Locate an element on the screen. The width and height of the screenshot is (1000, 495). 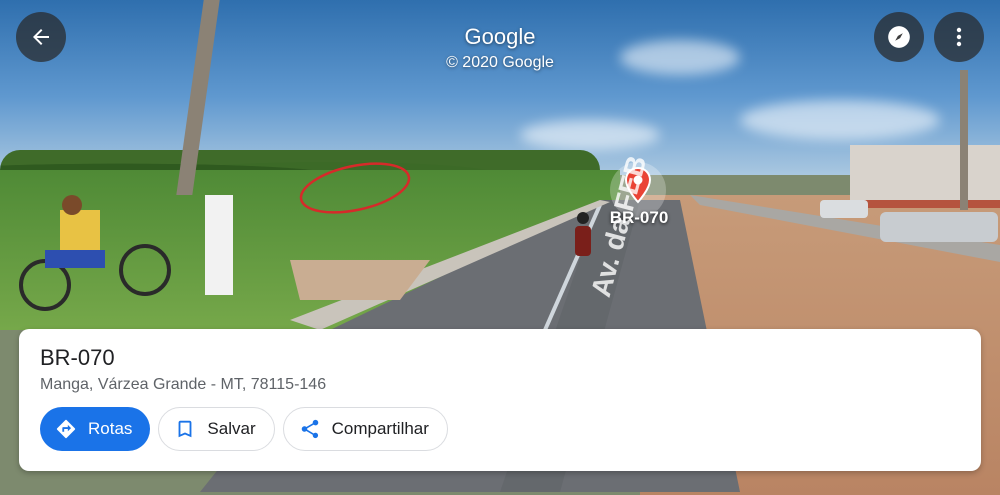
directions-icon is located at coordinates (66, 429).